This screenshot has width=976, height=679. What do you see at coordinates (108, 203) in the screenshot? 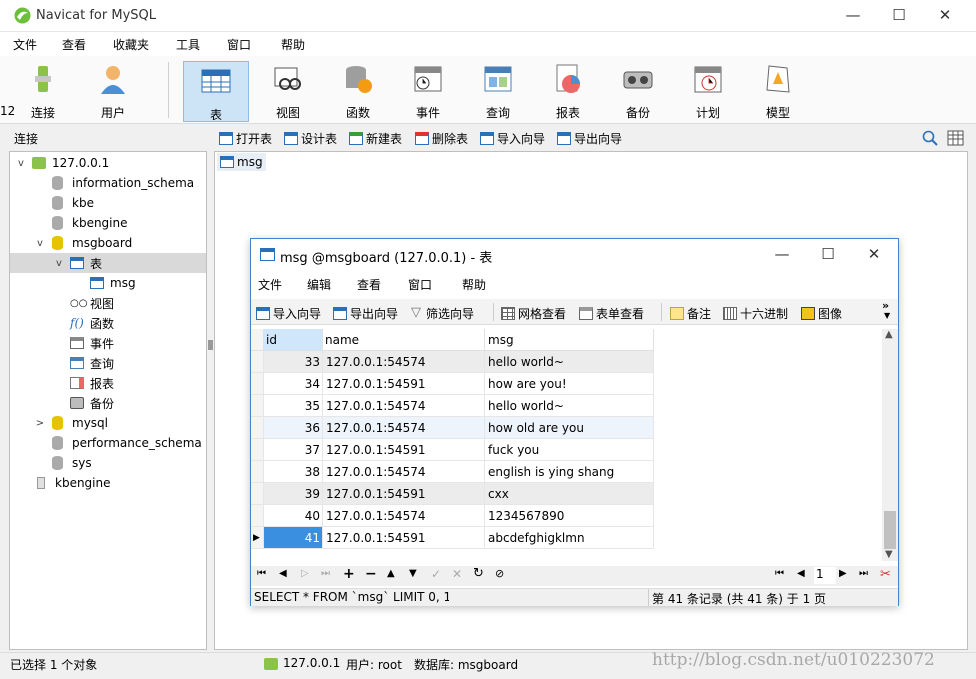
I see `tree-node-db: kbe` at bounding box center [108, 203].